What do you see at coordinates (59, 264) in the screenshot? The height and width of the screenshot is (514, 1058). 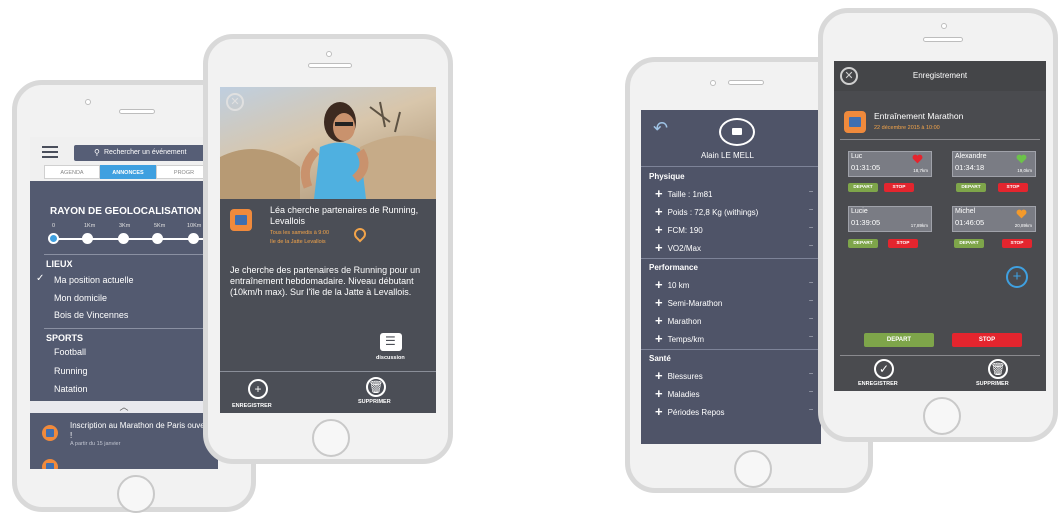 I see `lieux-heading: LIEUX` at bounding box center [59, 264].